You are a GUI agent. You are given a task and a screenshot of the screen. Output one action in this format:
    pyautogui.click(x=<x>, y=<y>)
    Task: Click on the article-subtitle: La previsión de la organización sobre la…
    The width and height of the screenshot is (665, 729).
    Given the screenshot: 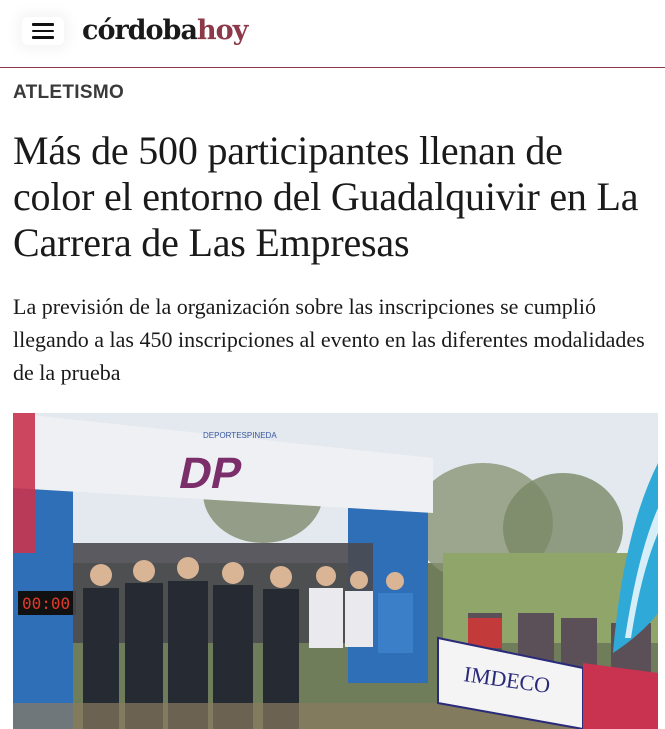 What is the action you would take?
    pyautogui.click(x=329, y=339)
    